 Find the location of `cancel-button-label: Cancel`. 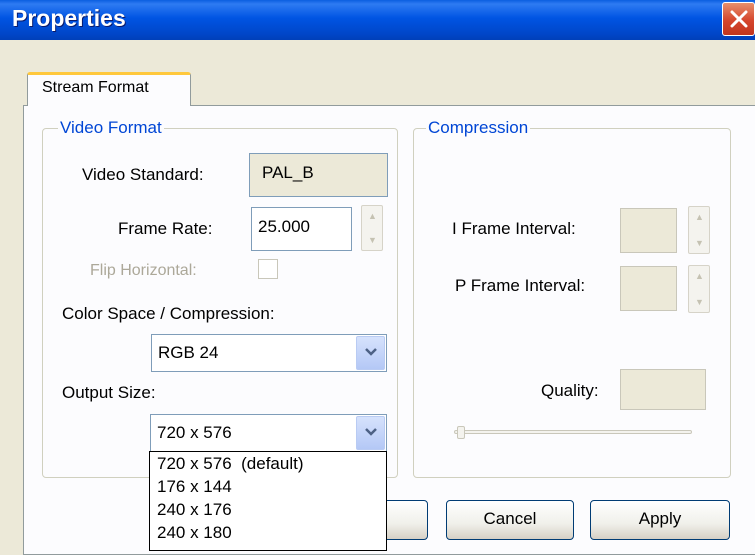

cancel-button-label: Cancel is located at coordinates (510, 518).